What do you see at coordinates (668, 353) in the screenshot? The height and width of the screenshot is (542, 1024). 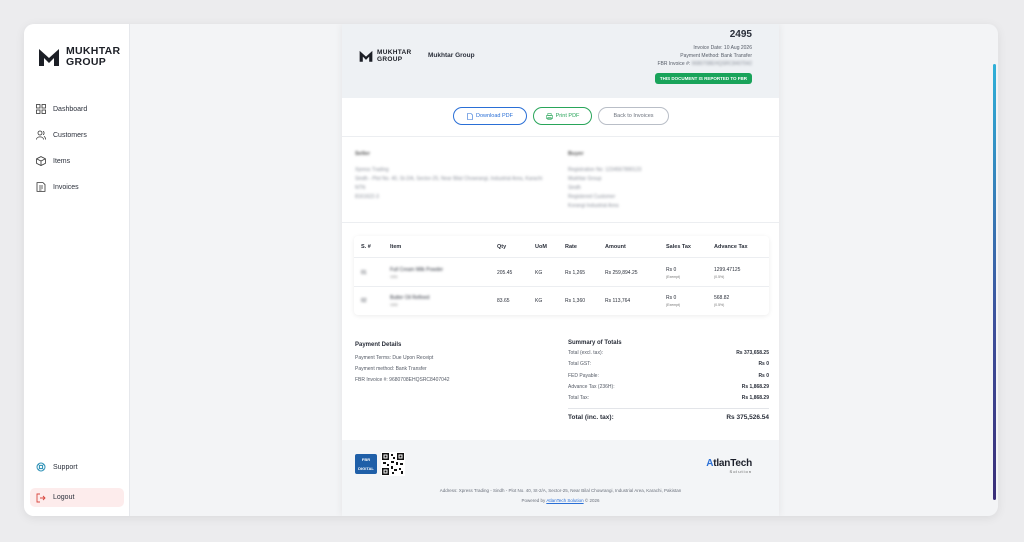 I see `summary-row: Total (excl. tax): Rs 373,658.25` at bounding box center [668, 353].